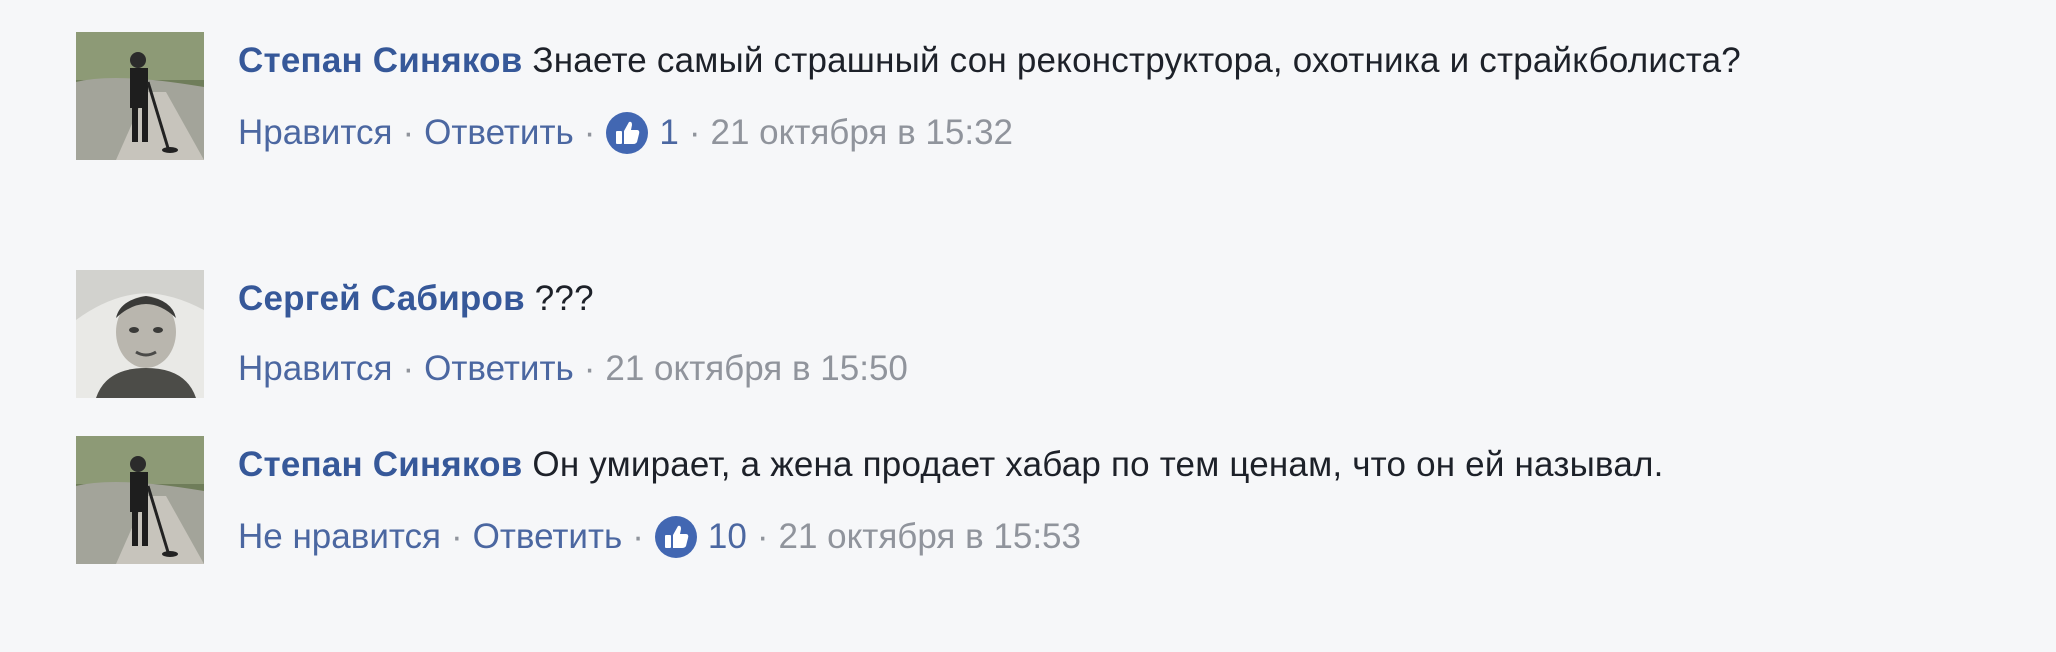 This screenshot has height=652, width=2056. What do you see at coordinates (727, 536) in the screenshot?
I see `like-count: 10` at bounding box center [727, 536].